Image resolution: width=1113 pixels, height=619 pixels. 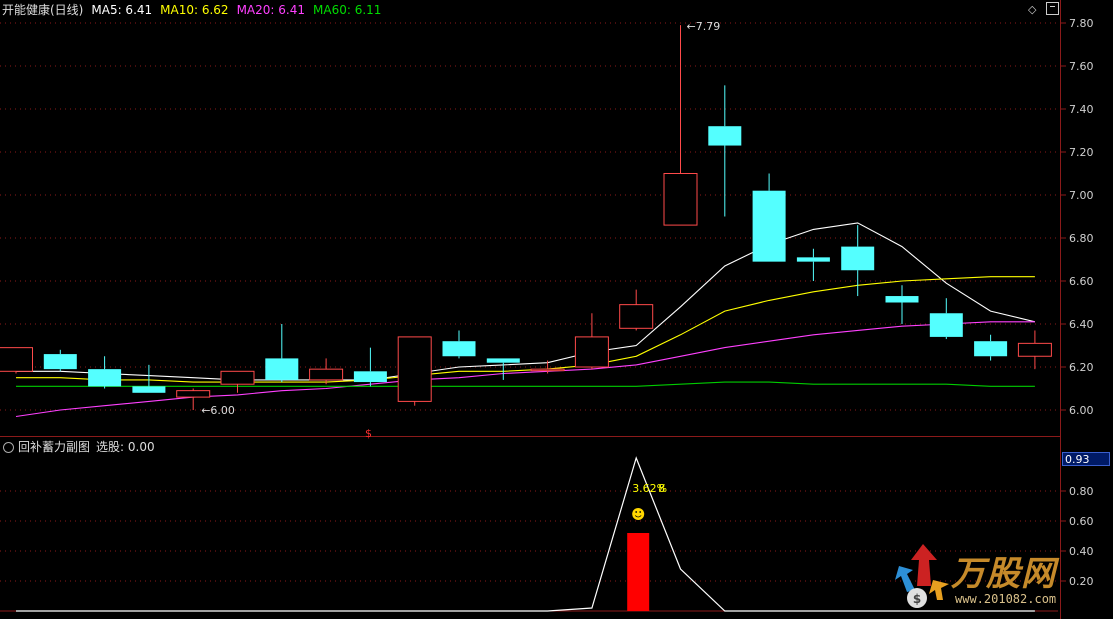 What do you see at coordinates (525, 369) in the screenshot?
I see `ma-line-ma20` at bounding box center [525, 369].